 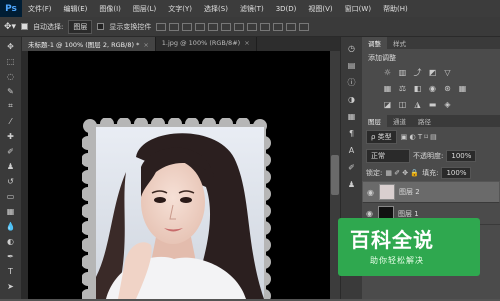 What do you see at coordinates (80, 26) in the screenshot?
I see `auto-select-dropdown: 图层` at bounding box center [80, 26].